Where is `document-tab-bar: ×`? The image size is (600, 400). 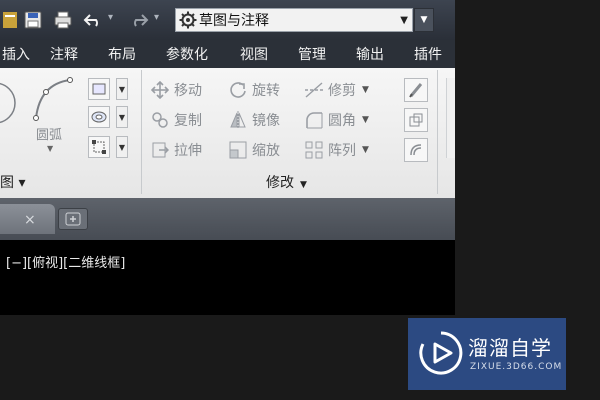 document-tab-bar: × is located at coordinates (227, 219).